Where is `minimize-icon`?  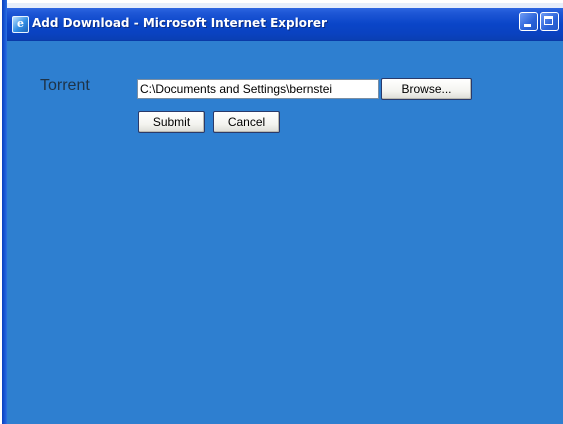
minimize-icon is located at coordinates (527, 25).